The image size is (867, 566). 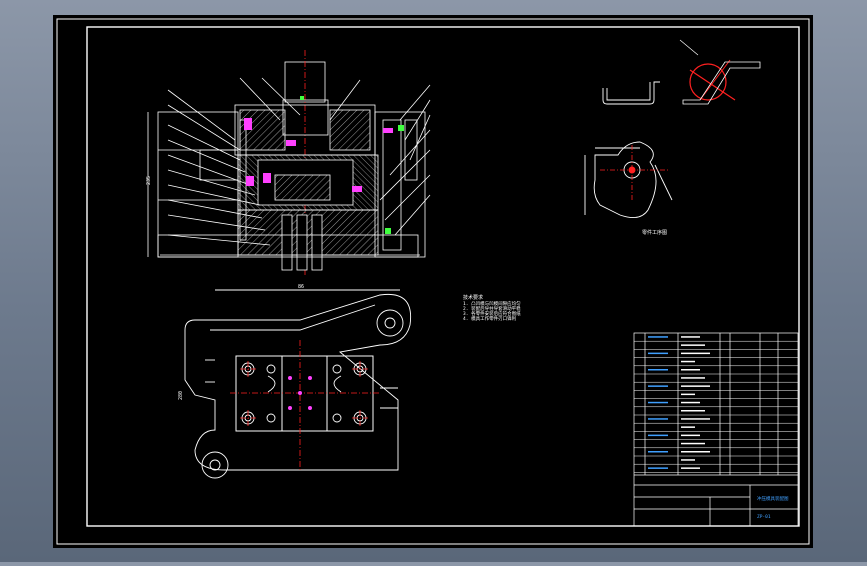 I want to click on tech-requirement-1: 1. 凸凹模与凹模间隙应均匀, so click(x=492, y=303).